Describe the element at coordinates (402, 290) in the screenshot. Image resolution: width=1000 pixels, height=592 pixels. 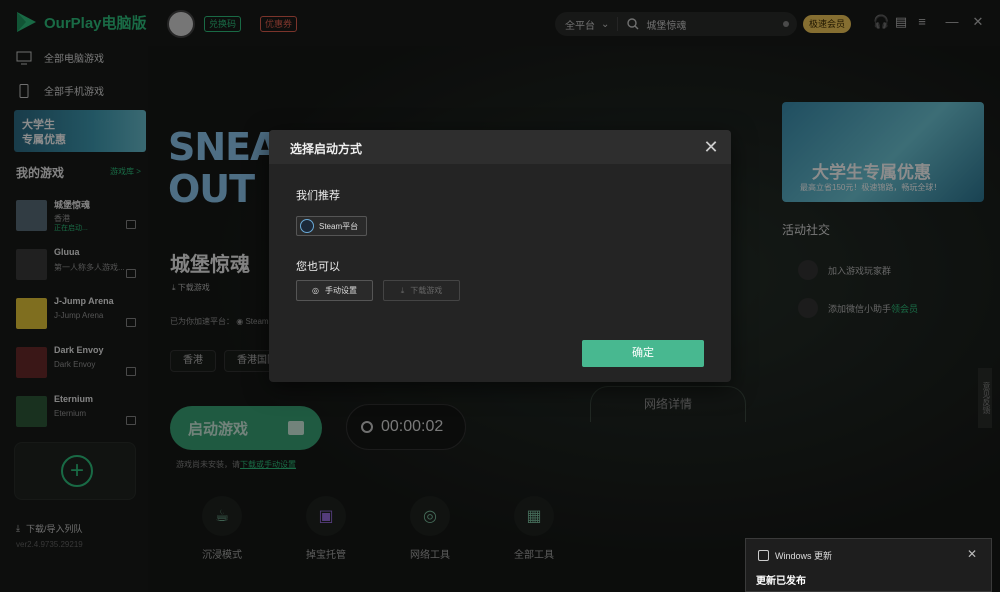
I see `download-icon: ⤓` at that location.